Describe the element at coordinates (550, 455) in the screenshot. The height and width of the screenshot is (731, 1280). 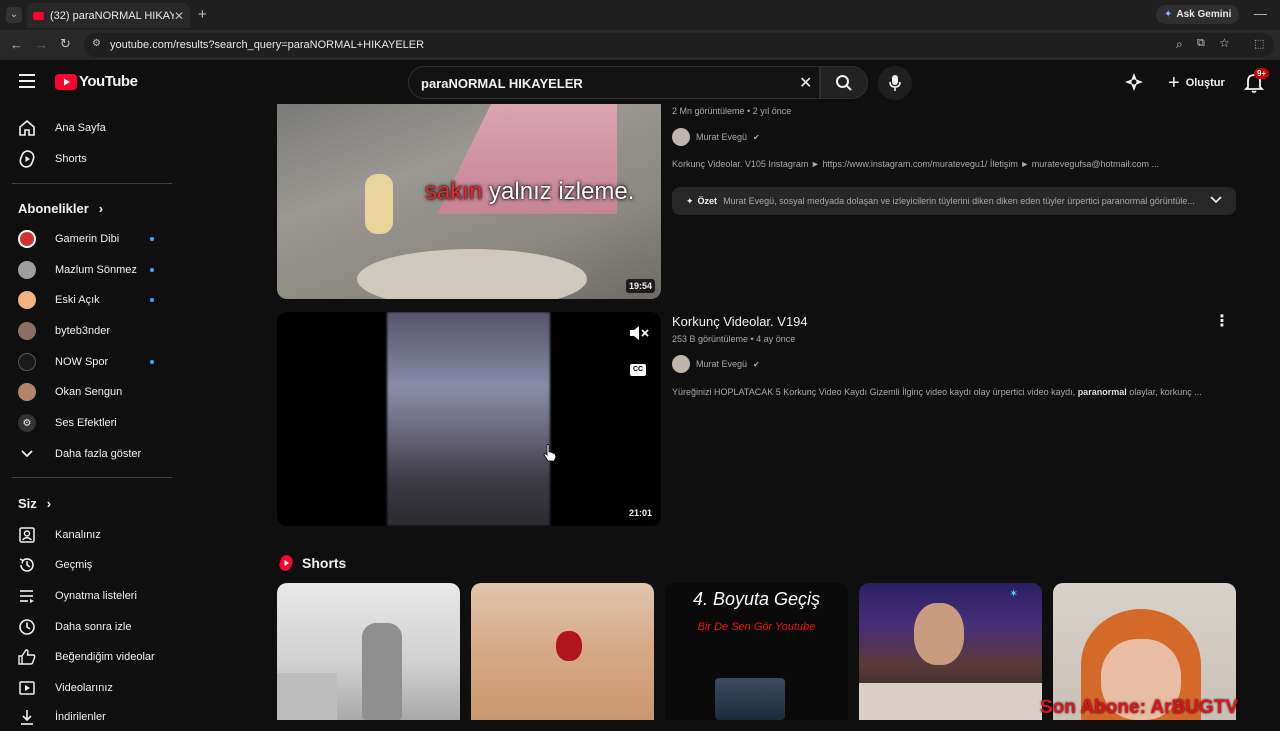
I see `mouse-cursor-icon` at that location.